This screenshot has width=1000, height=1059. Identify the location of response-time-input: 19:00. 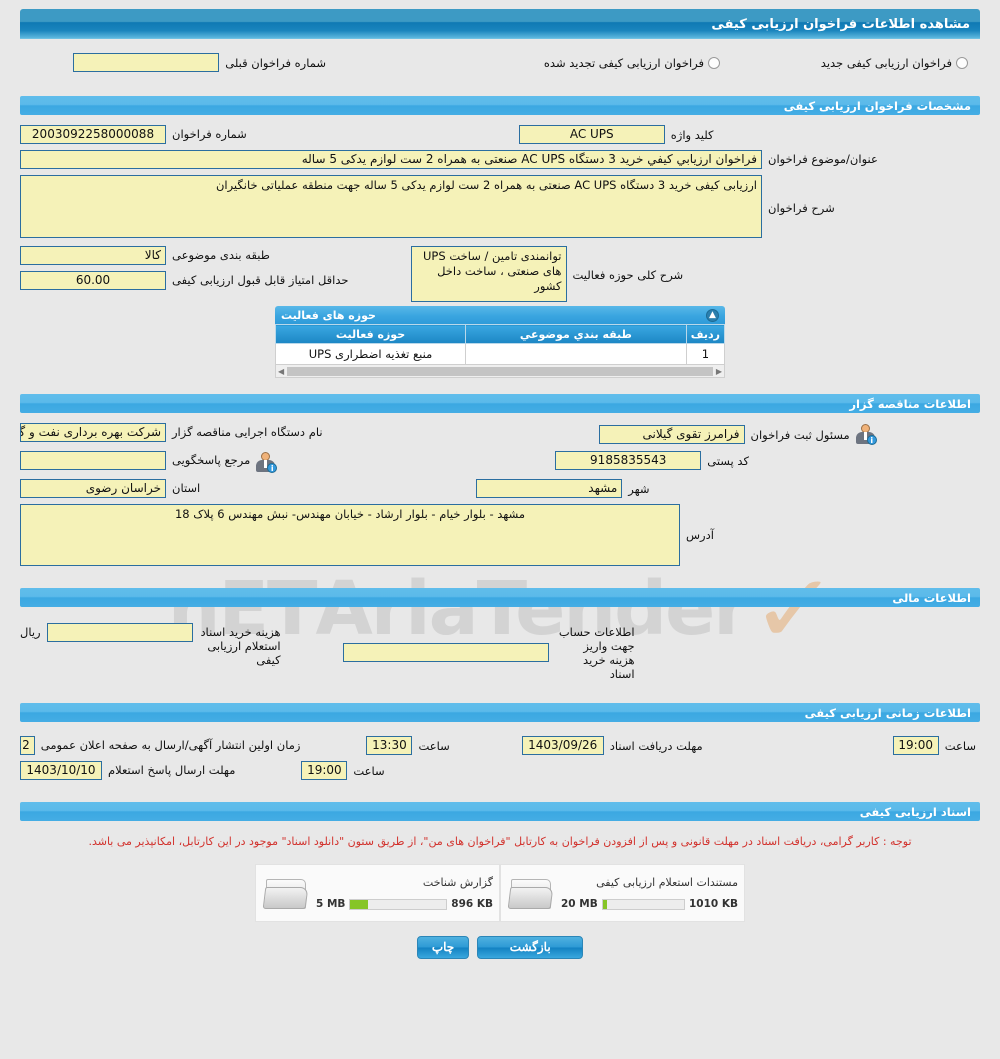
(324, 770).